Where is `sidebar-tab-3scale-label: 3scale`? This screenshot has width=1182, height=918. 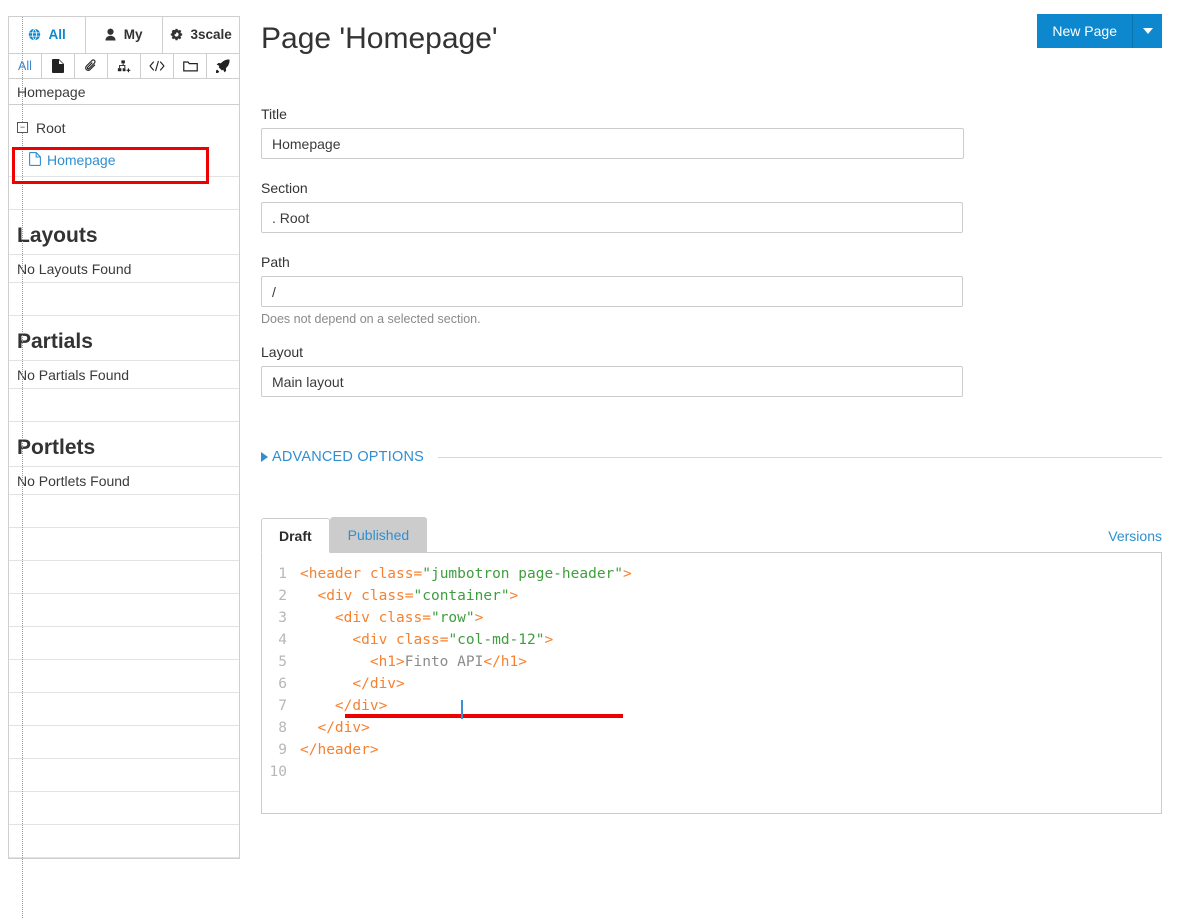
sidebar-tab-3scale-label: 3scale is located at coordinates (211, 34).